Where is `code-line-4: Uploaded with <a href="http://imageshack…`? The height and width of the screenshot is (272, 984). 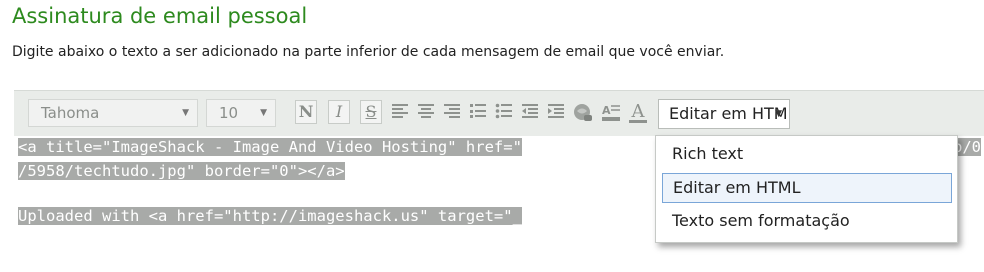
code-line-4: Uploaded with <a href="http://imageshack… is located at coordinates (270, 216).